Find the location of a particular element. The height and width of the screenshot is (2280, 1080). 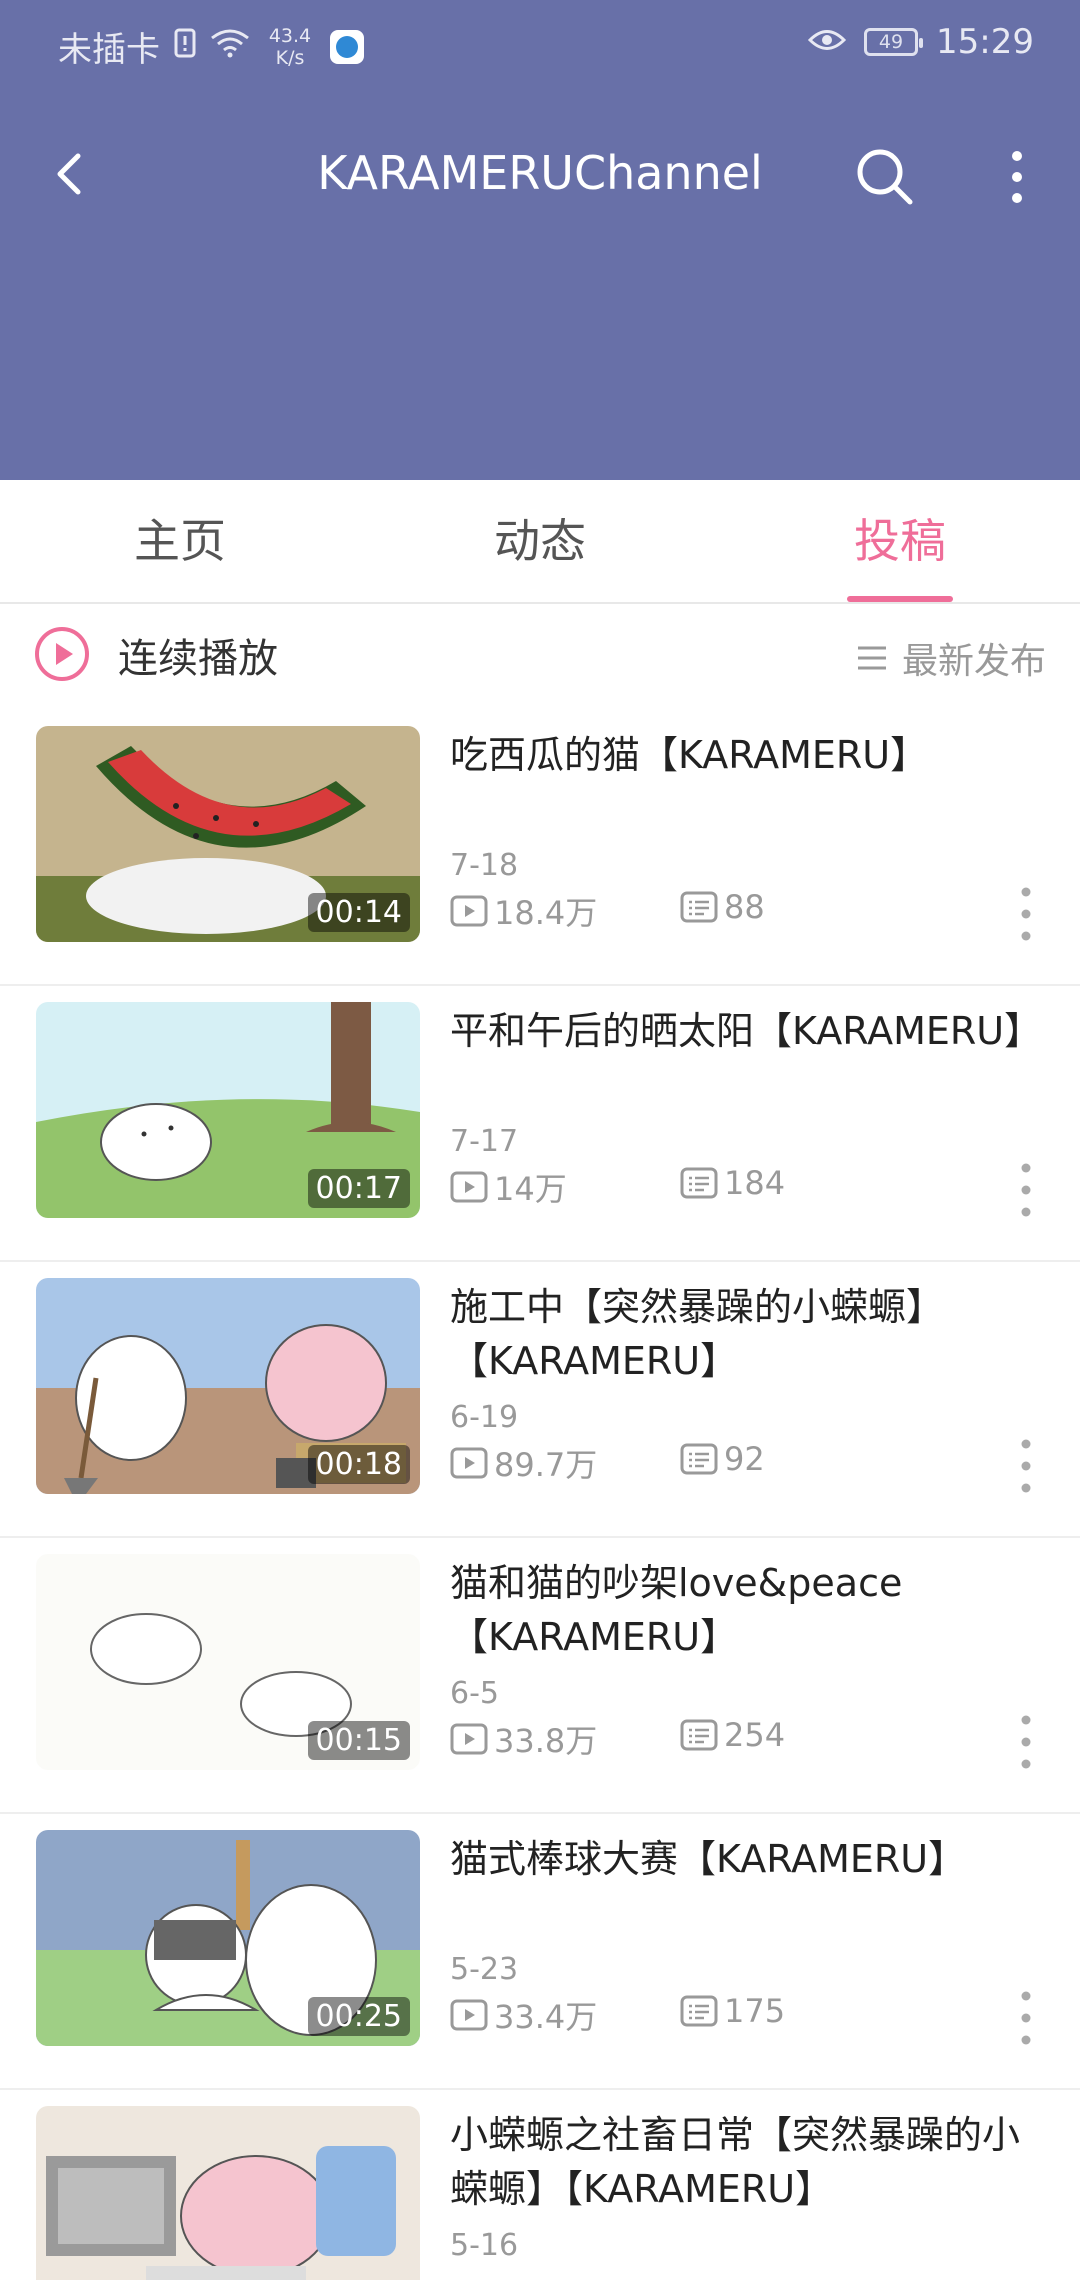

video-title: 平和午后的晒太阳【KARAMERU】 is located at coordinates (746, 1031).